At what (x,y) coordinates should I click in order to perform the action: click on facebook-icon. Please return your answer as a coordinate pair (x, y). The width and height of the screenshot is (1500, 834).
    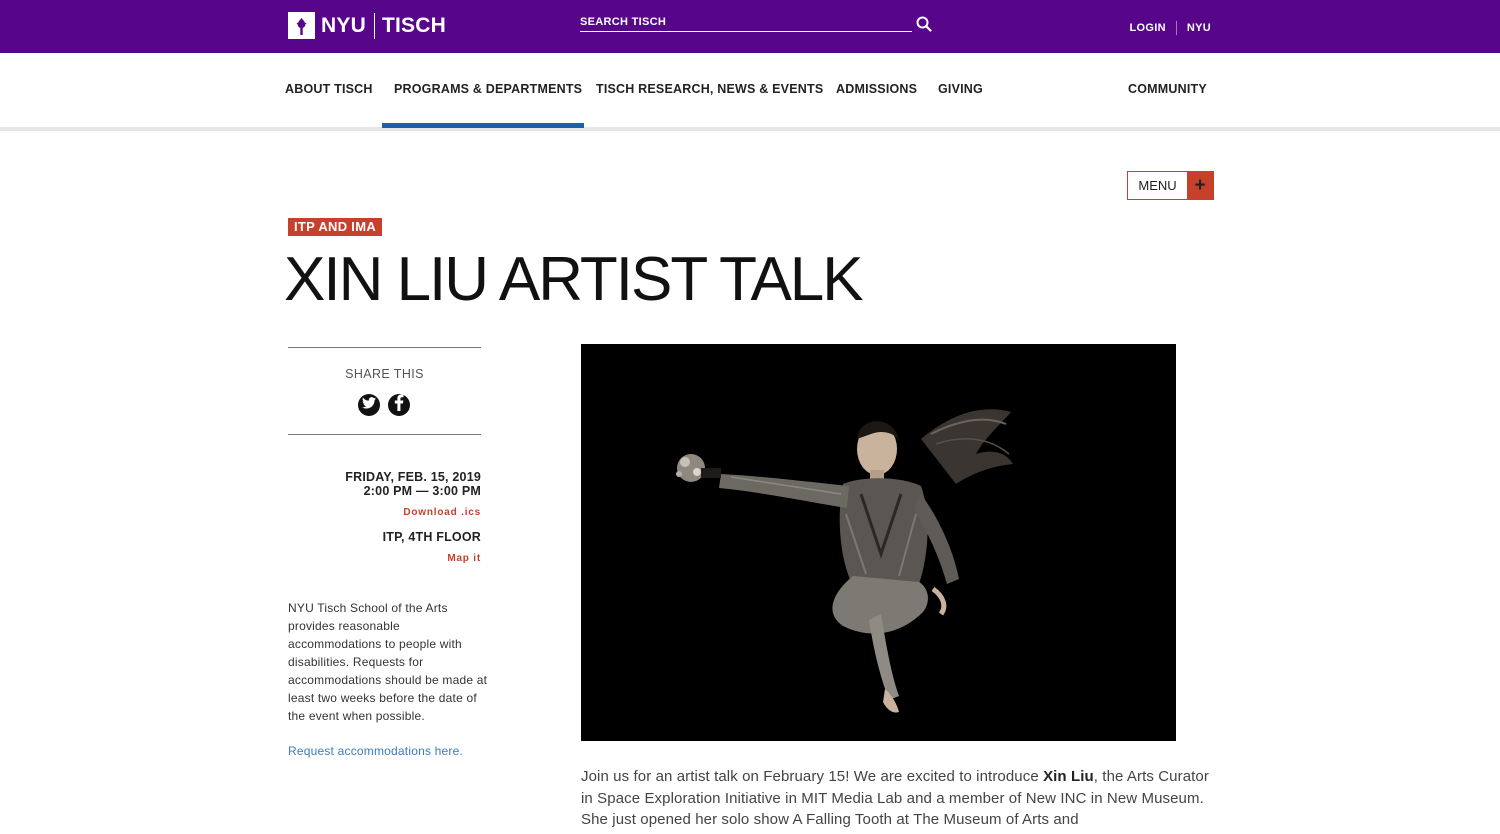
    Looking at the image, I should click on (399, 405).